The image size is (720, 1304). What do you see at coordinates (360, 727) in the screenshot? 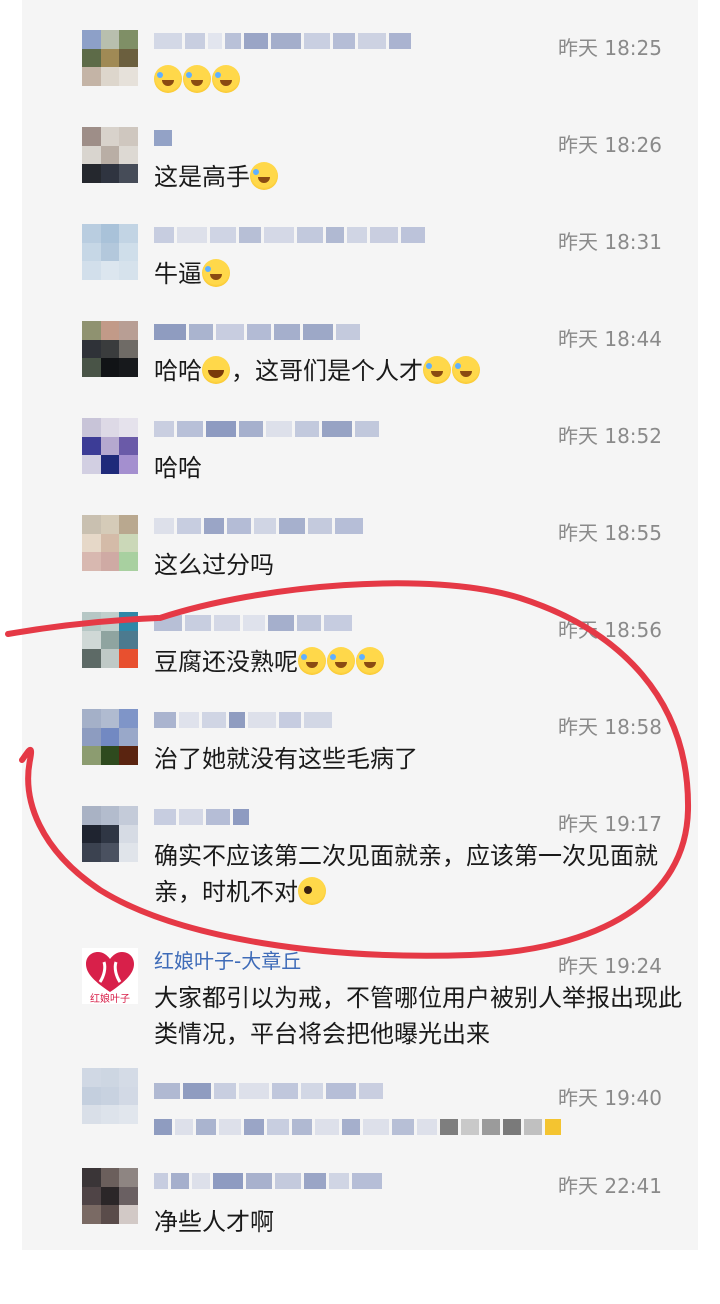
I see `chat-message: 昨天 18:58 治了她就没有这些毛病了` at bounding box center [360, 727].